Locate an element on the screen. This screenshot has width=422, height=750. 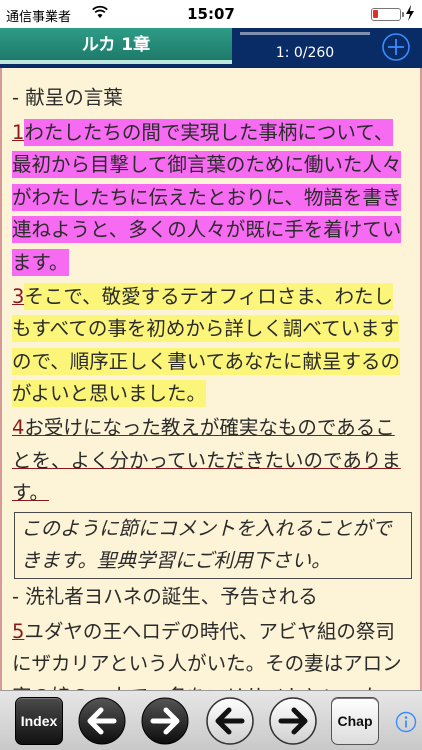
verse-number: 4 is located at coordinates (18, 427).